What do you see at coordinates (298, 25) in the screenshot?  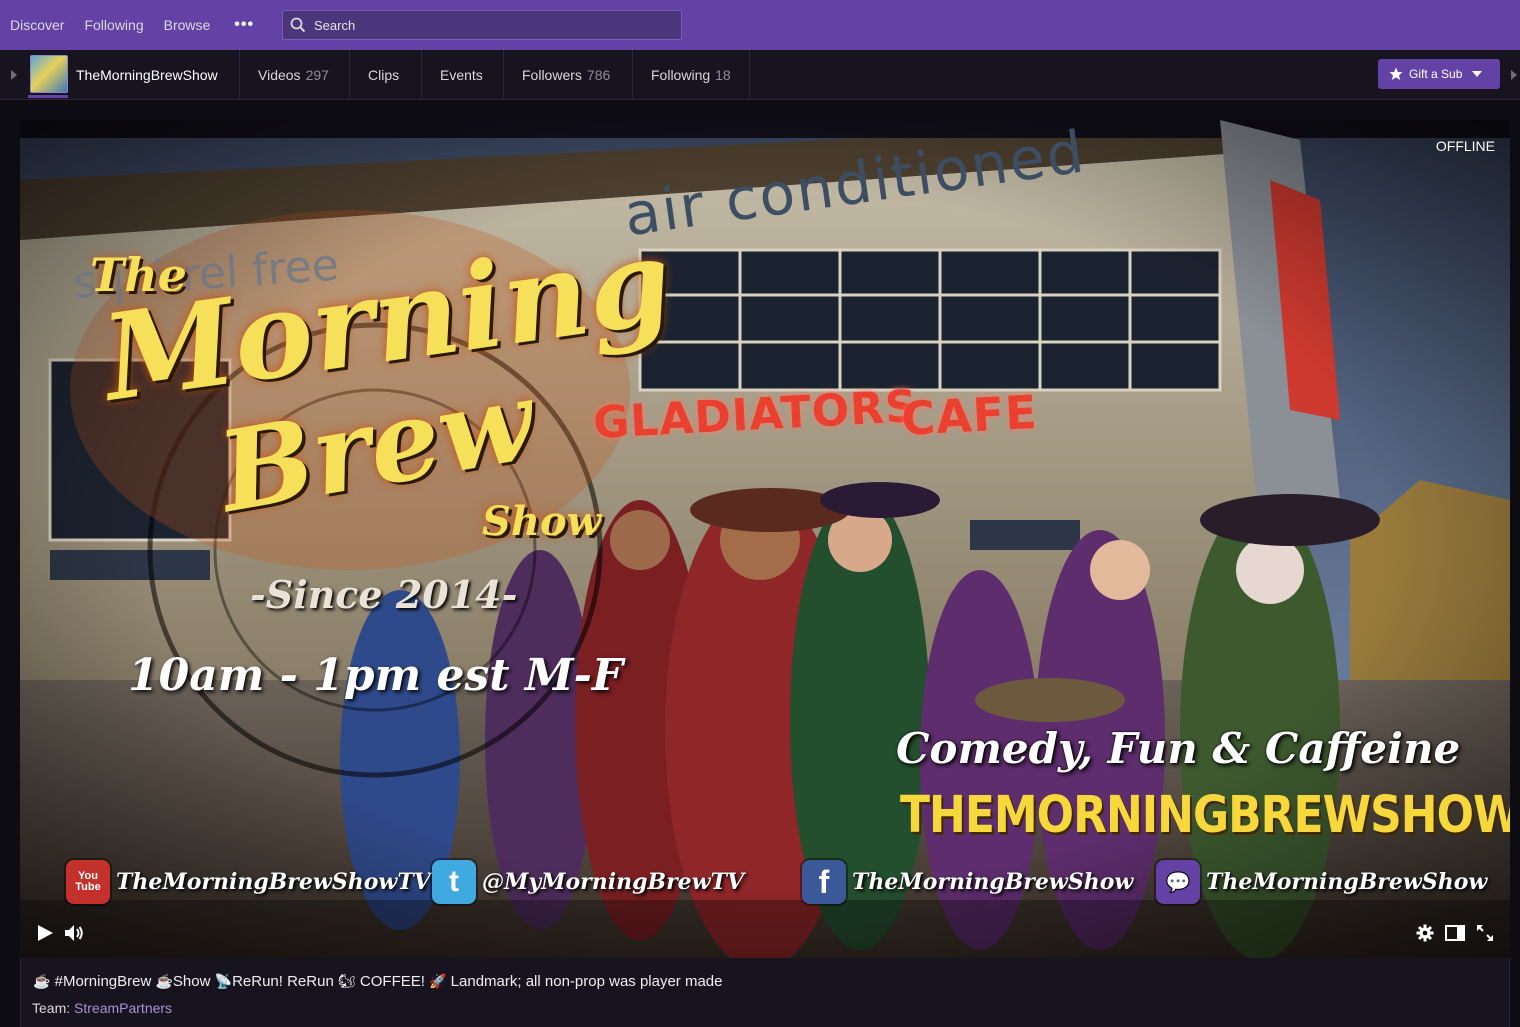 I see `search-icon` at bounding box center [298, 25].